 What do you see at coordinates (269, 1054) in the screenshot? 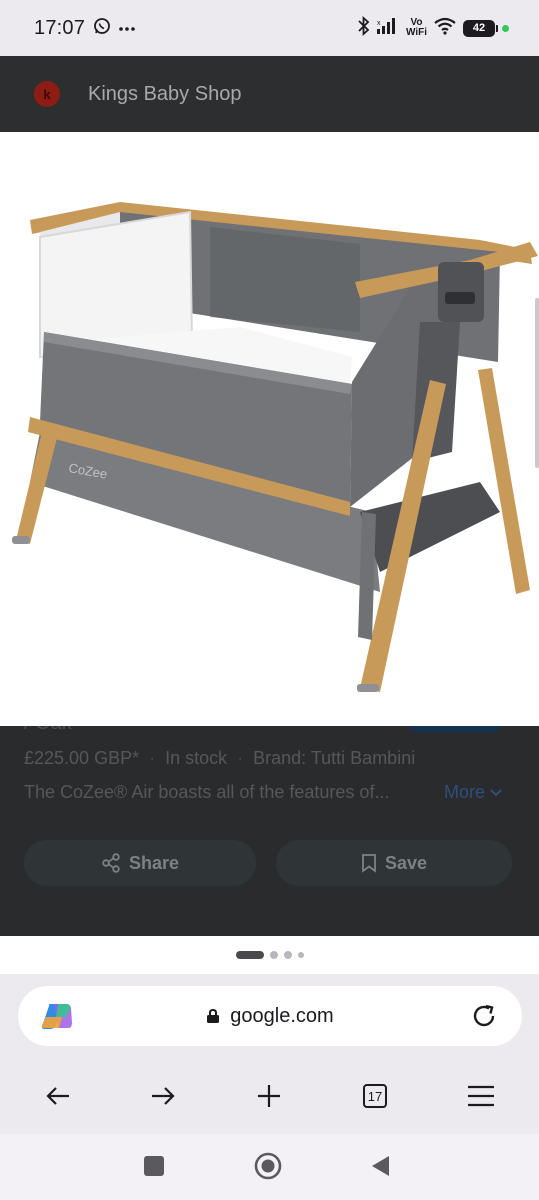
I see `browser-toolbar: google.com 17` at bounding box center [269, 1054].